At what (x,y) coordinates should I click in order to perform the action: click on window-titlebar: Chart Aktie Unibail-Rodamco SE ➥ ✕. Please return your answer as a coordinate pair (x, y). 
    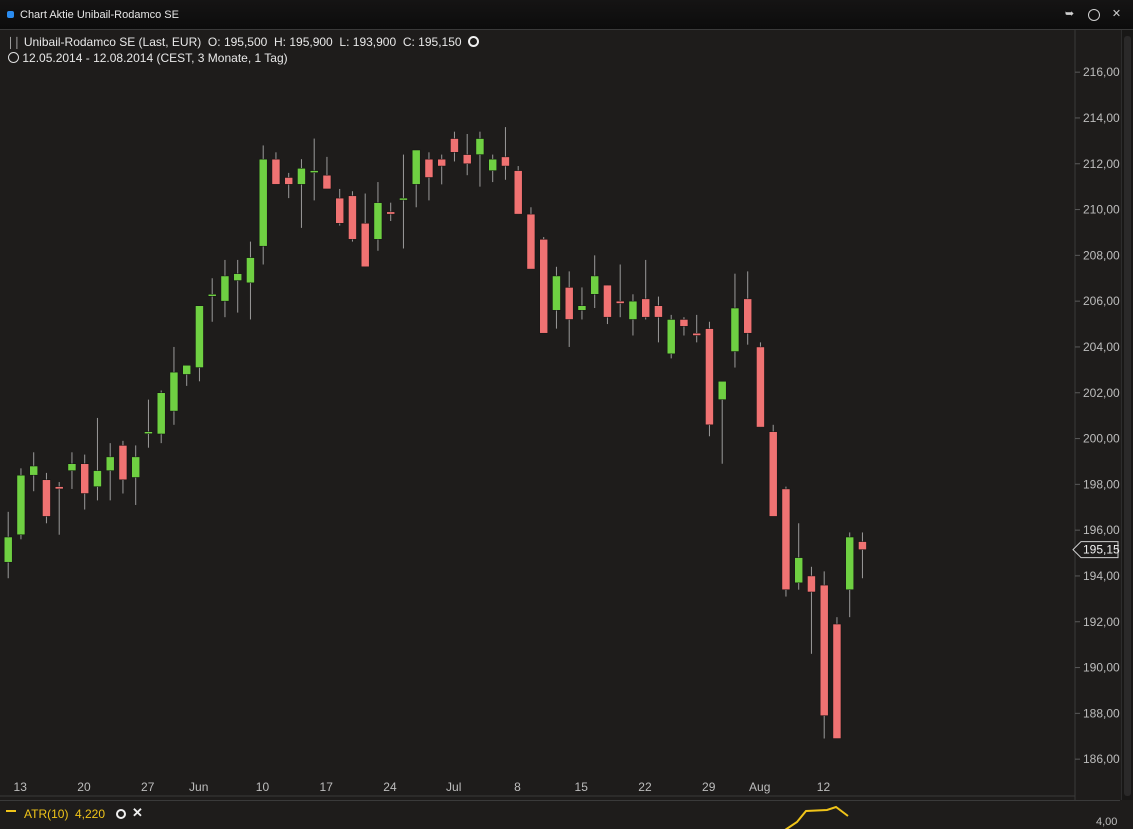
    Looking at the image, I should click on (566, 15).